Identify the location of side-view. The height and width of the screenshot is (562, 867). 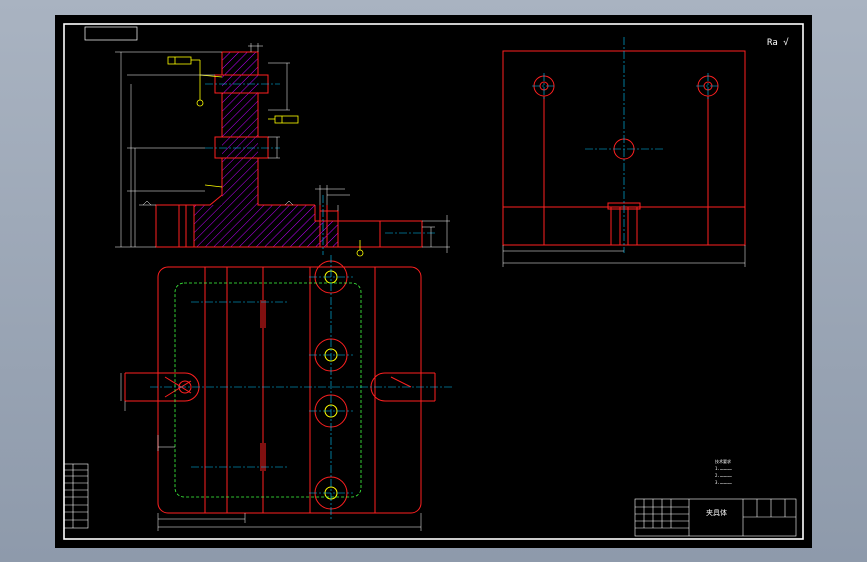
(624, 152).